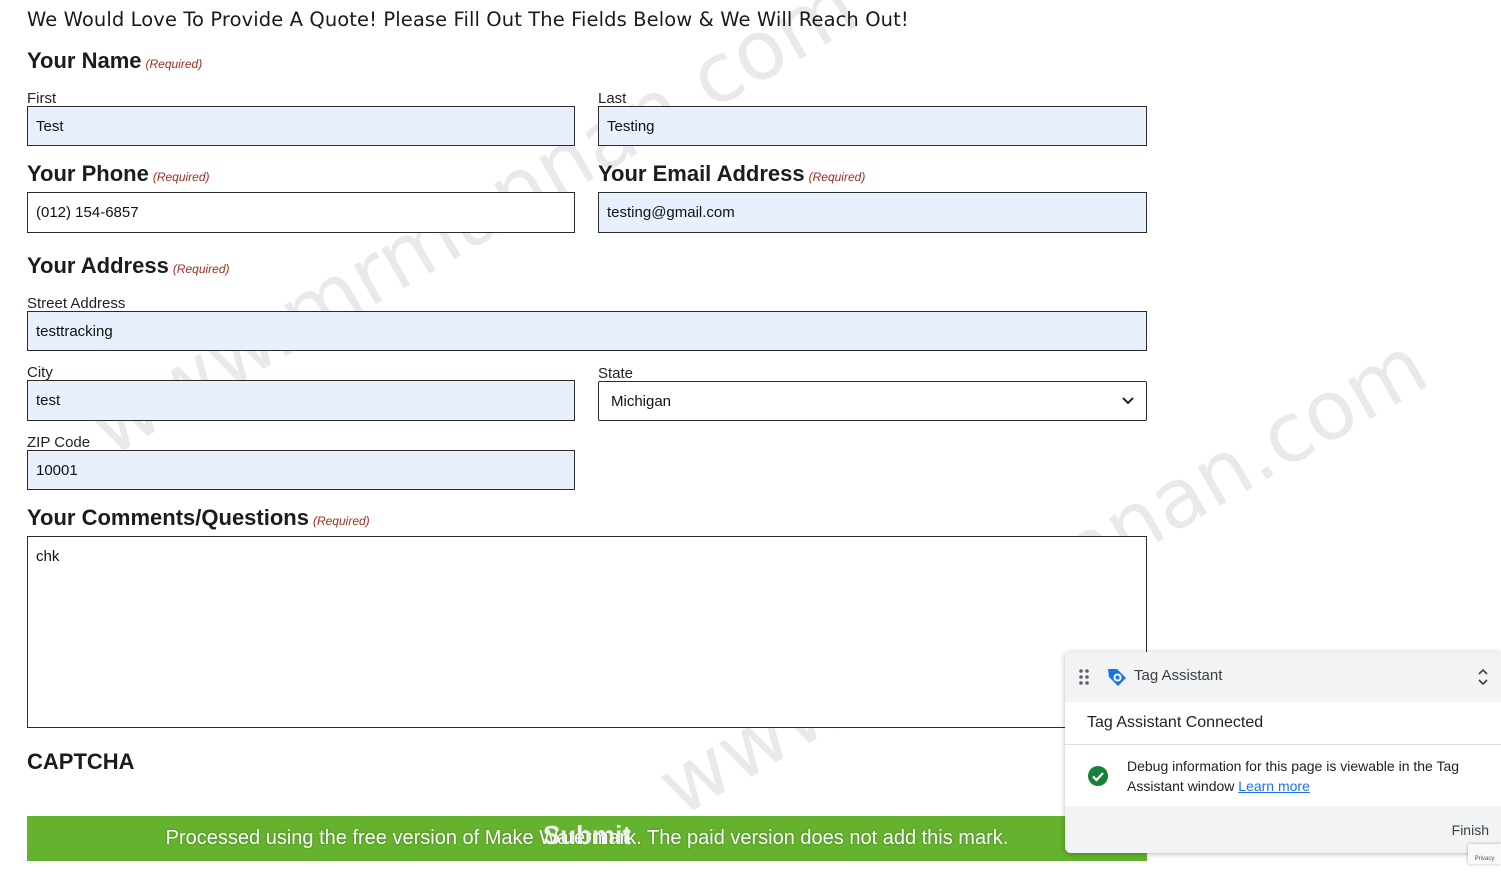  What do you see at coordinates (59, 442) in the screenshot?
I see `zip-code-label: ZIP Code` at bounding box center [59, 442].